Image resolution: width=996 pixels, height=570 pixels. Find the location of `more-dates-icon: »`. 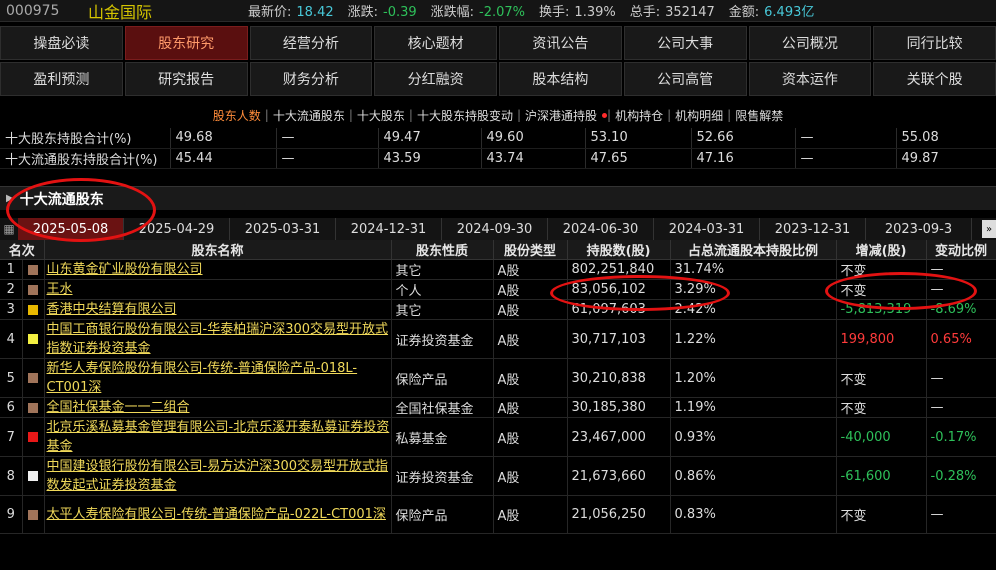

more-dates-icon: » is located at coordinates (989, 229).